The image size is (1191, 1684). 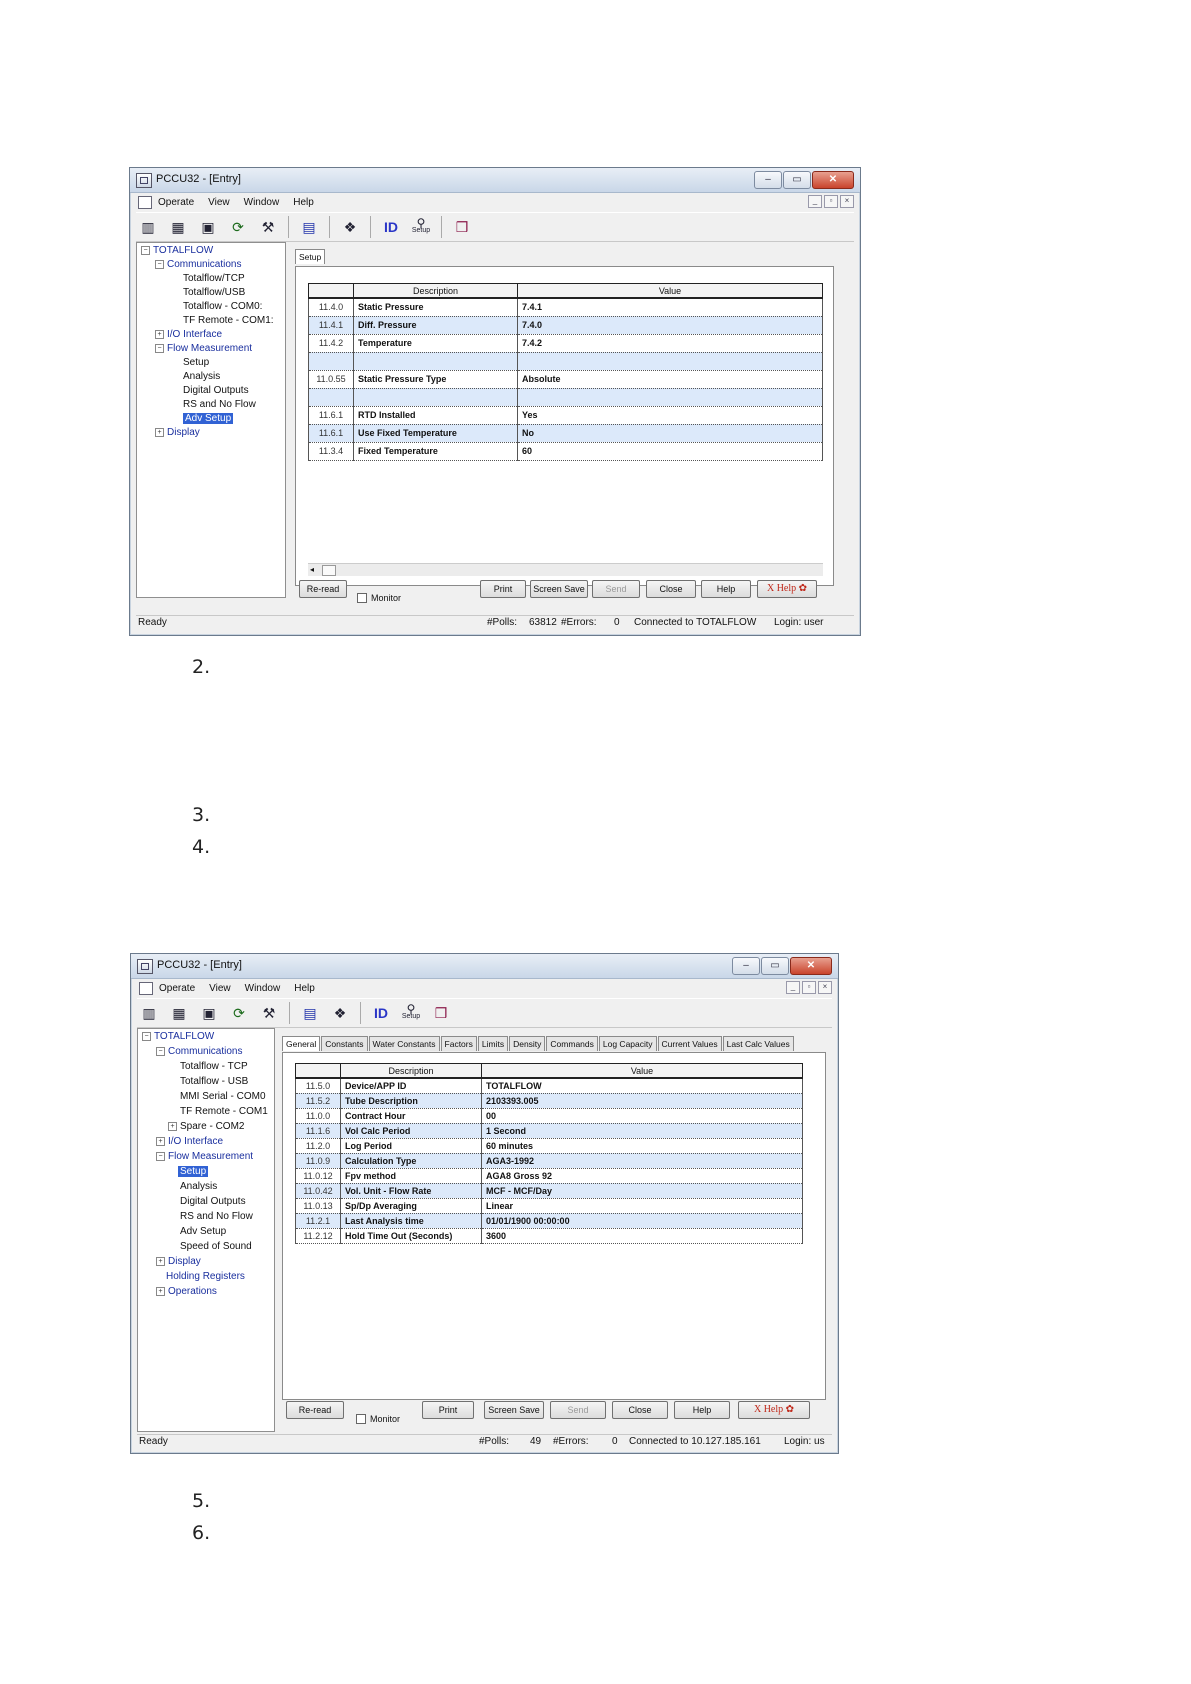 What do you see at coordinates (216, 1246) in the screenshot?
I see `tree-item: Speed of Sound` at bounding box center [216, 1246].